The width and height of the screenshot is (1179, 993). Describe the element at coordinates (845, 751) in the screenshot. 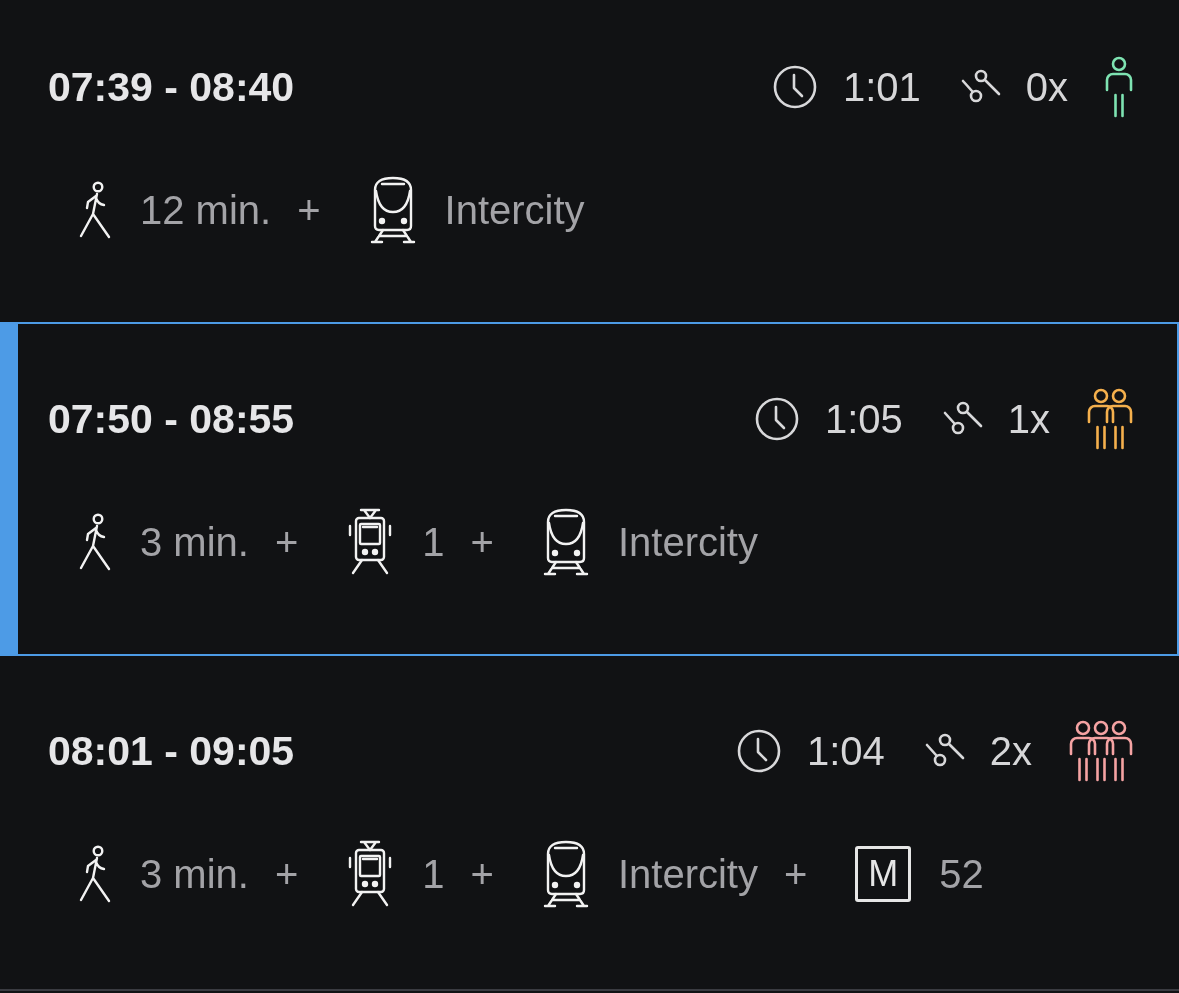

I see `duration: 1:04` at that location.